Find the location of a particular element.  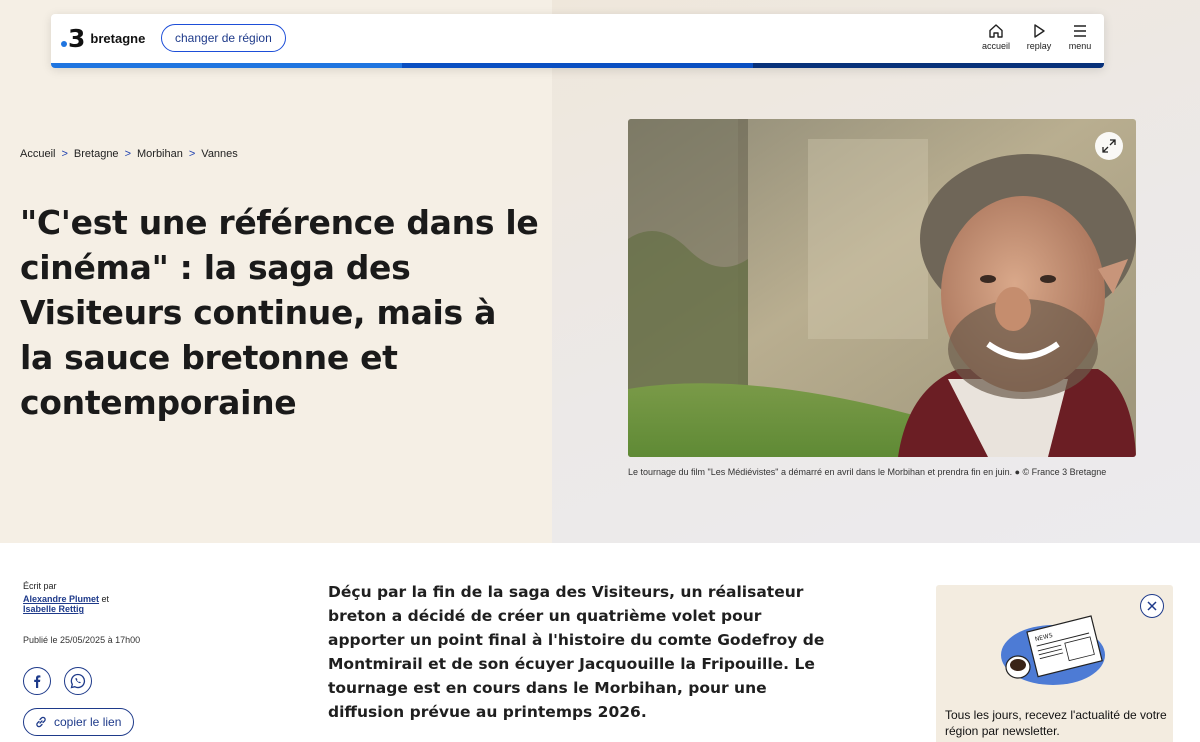

nav-home: accueil is located at coordinates (996, 37).